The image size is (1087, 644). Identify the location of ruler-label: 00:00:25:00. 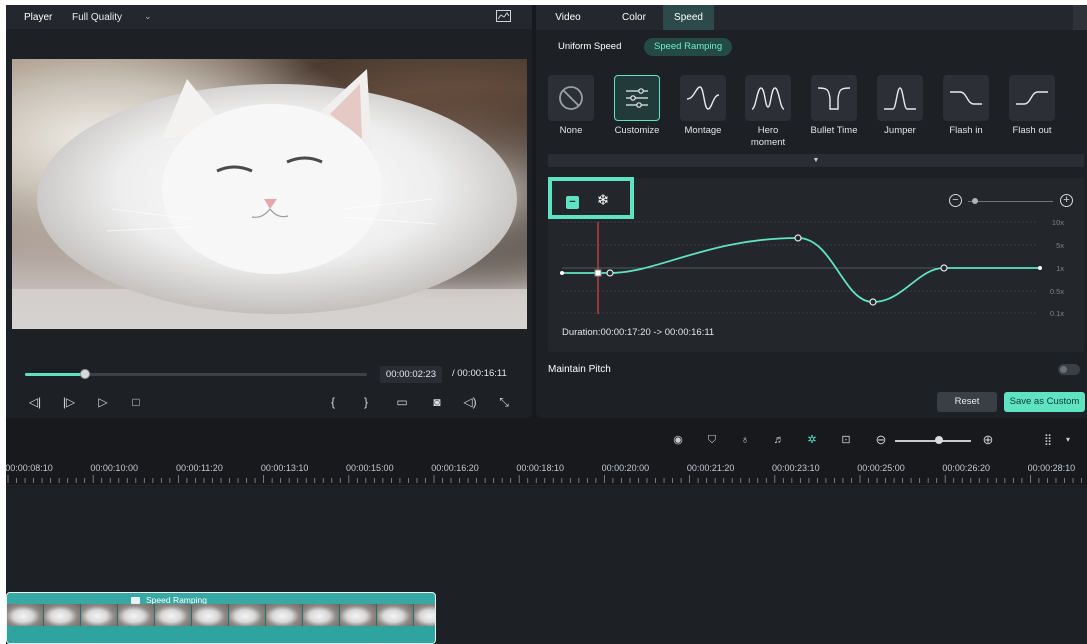
(881, 468).